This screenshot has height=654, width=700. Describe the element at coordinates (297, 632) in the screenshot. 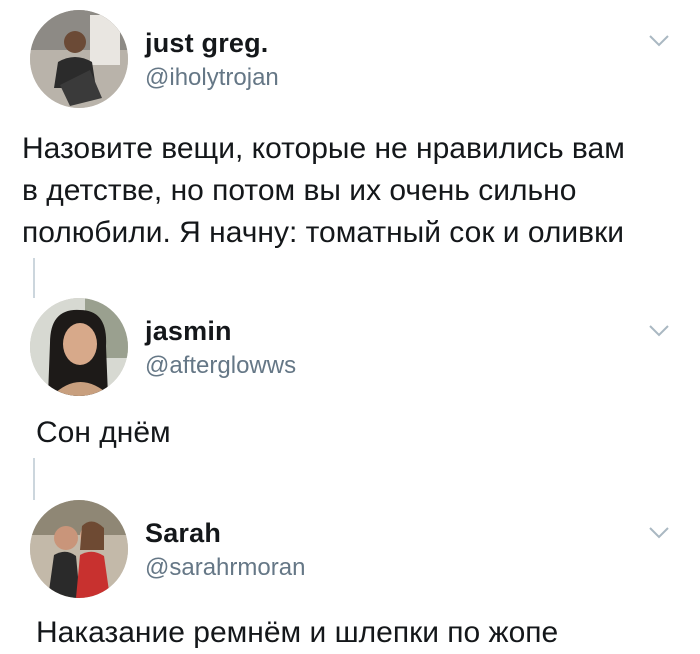

I see `tweet-text: Наказание ремнём и шлепки по жопе` at that location.